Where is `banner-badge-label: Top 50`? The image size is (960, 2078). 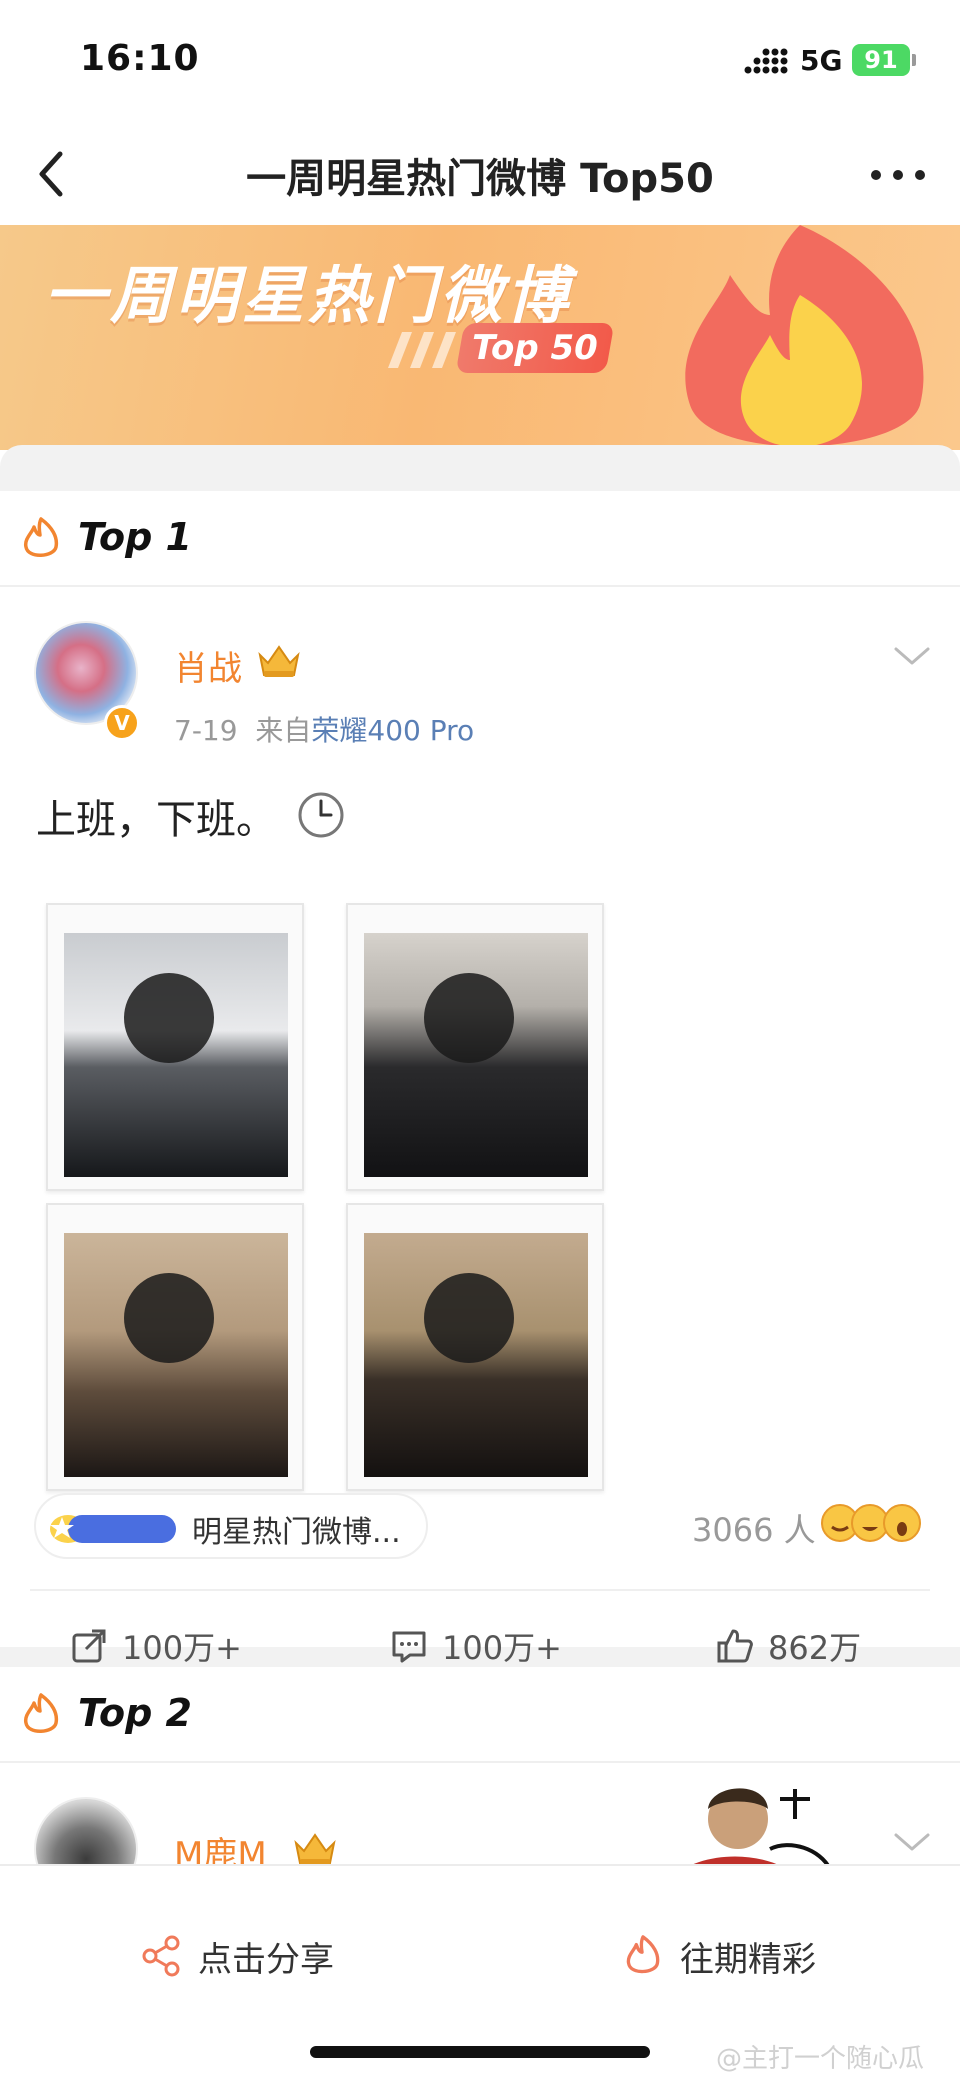
banner-badge-label: Top 50 is located at coordinates (535, 348).